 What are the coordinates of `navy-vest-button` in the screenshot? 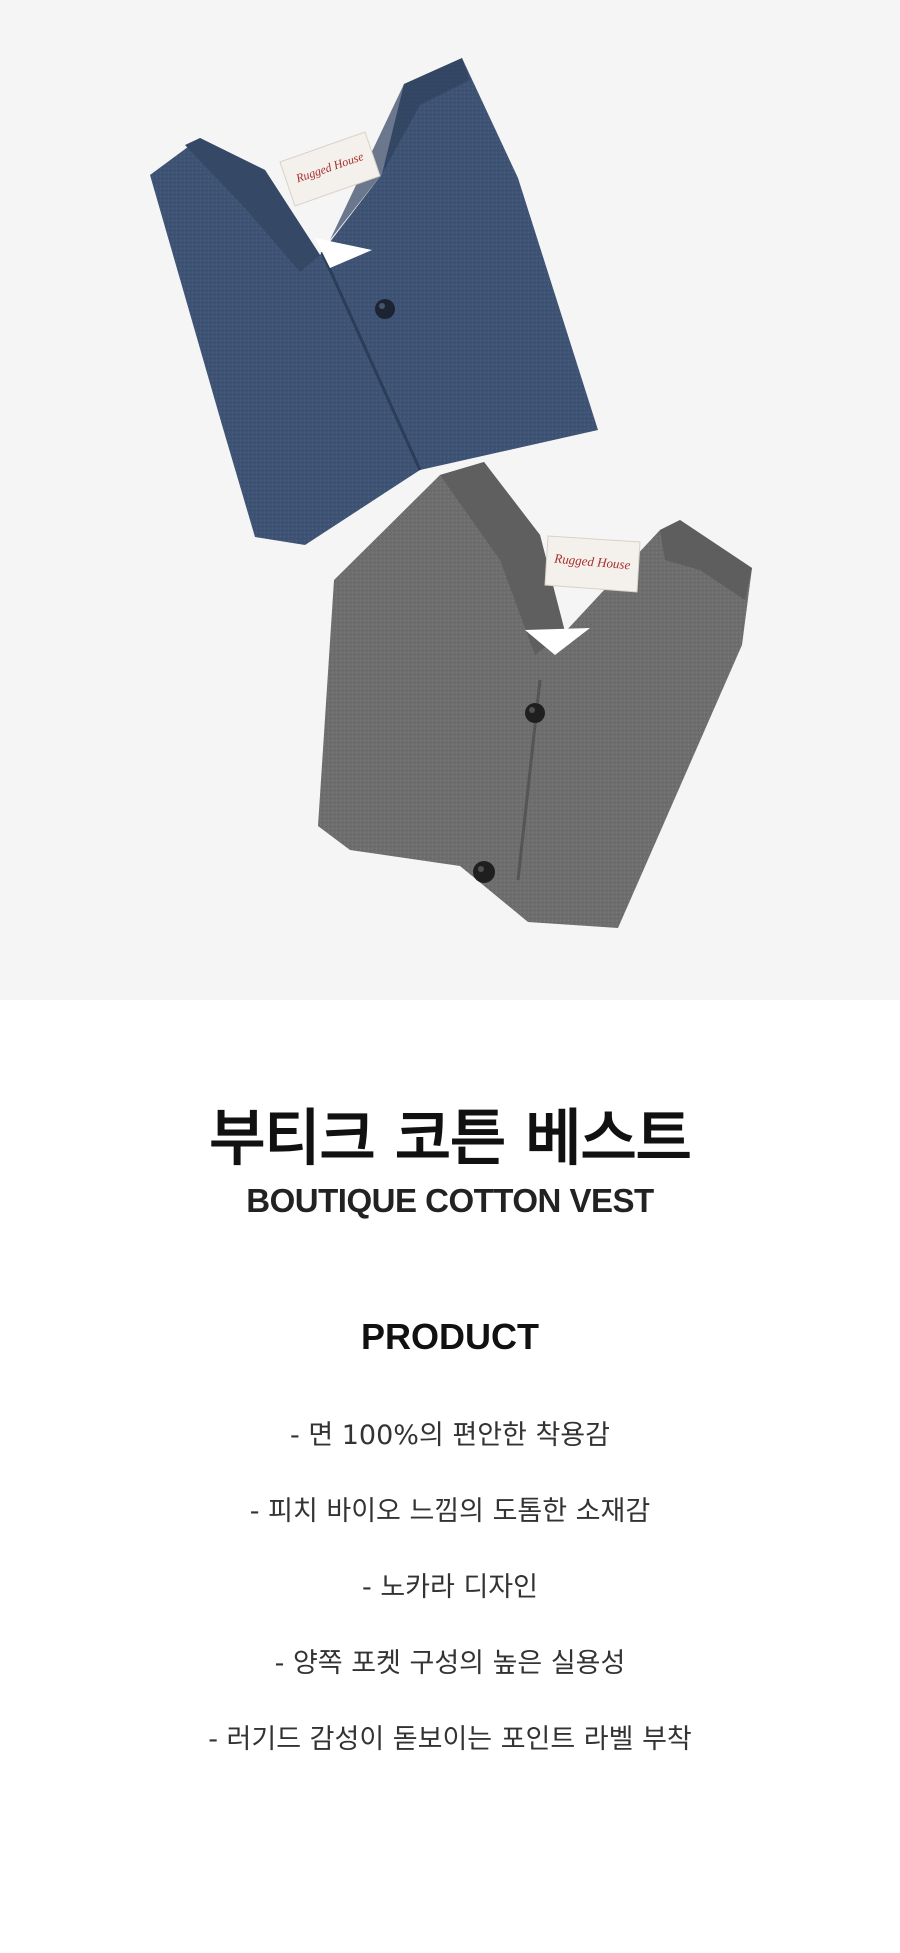 It's located at (385, 309).